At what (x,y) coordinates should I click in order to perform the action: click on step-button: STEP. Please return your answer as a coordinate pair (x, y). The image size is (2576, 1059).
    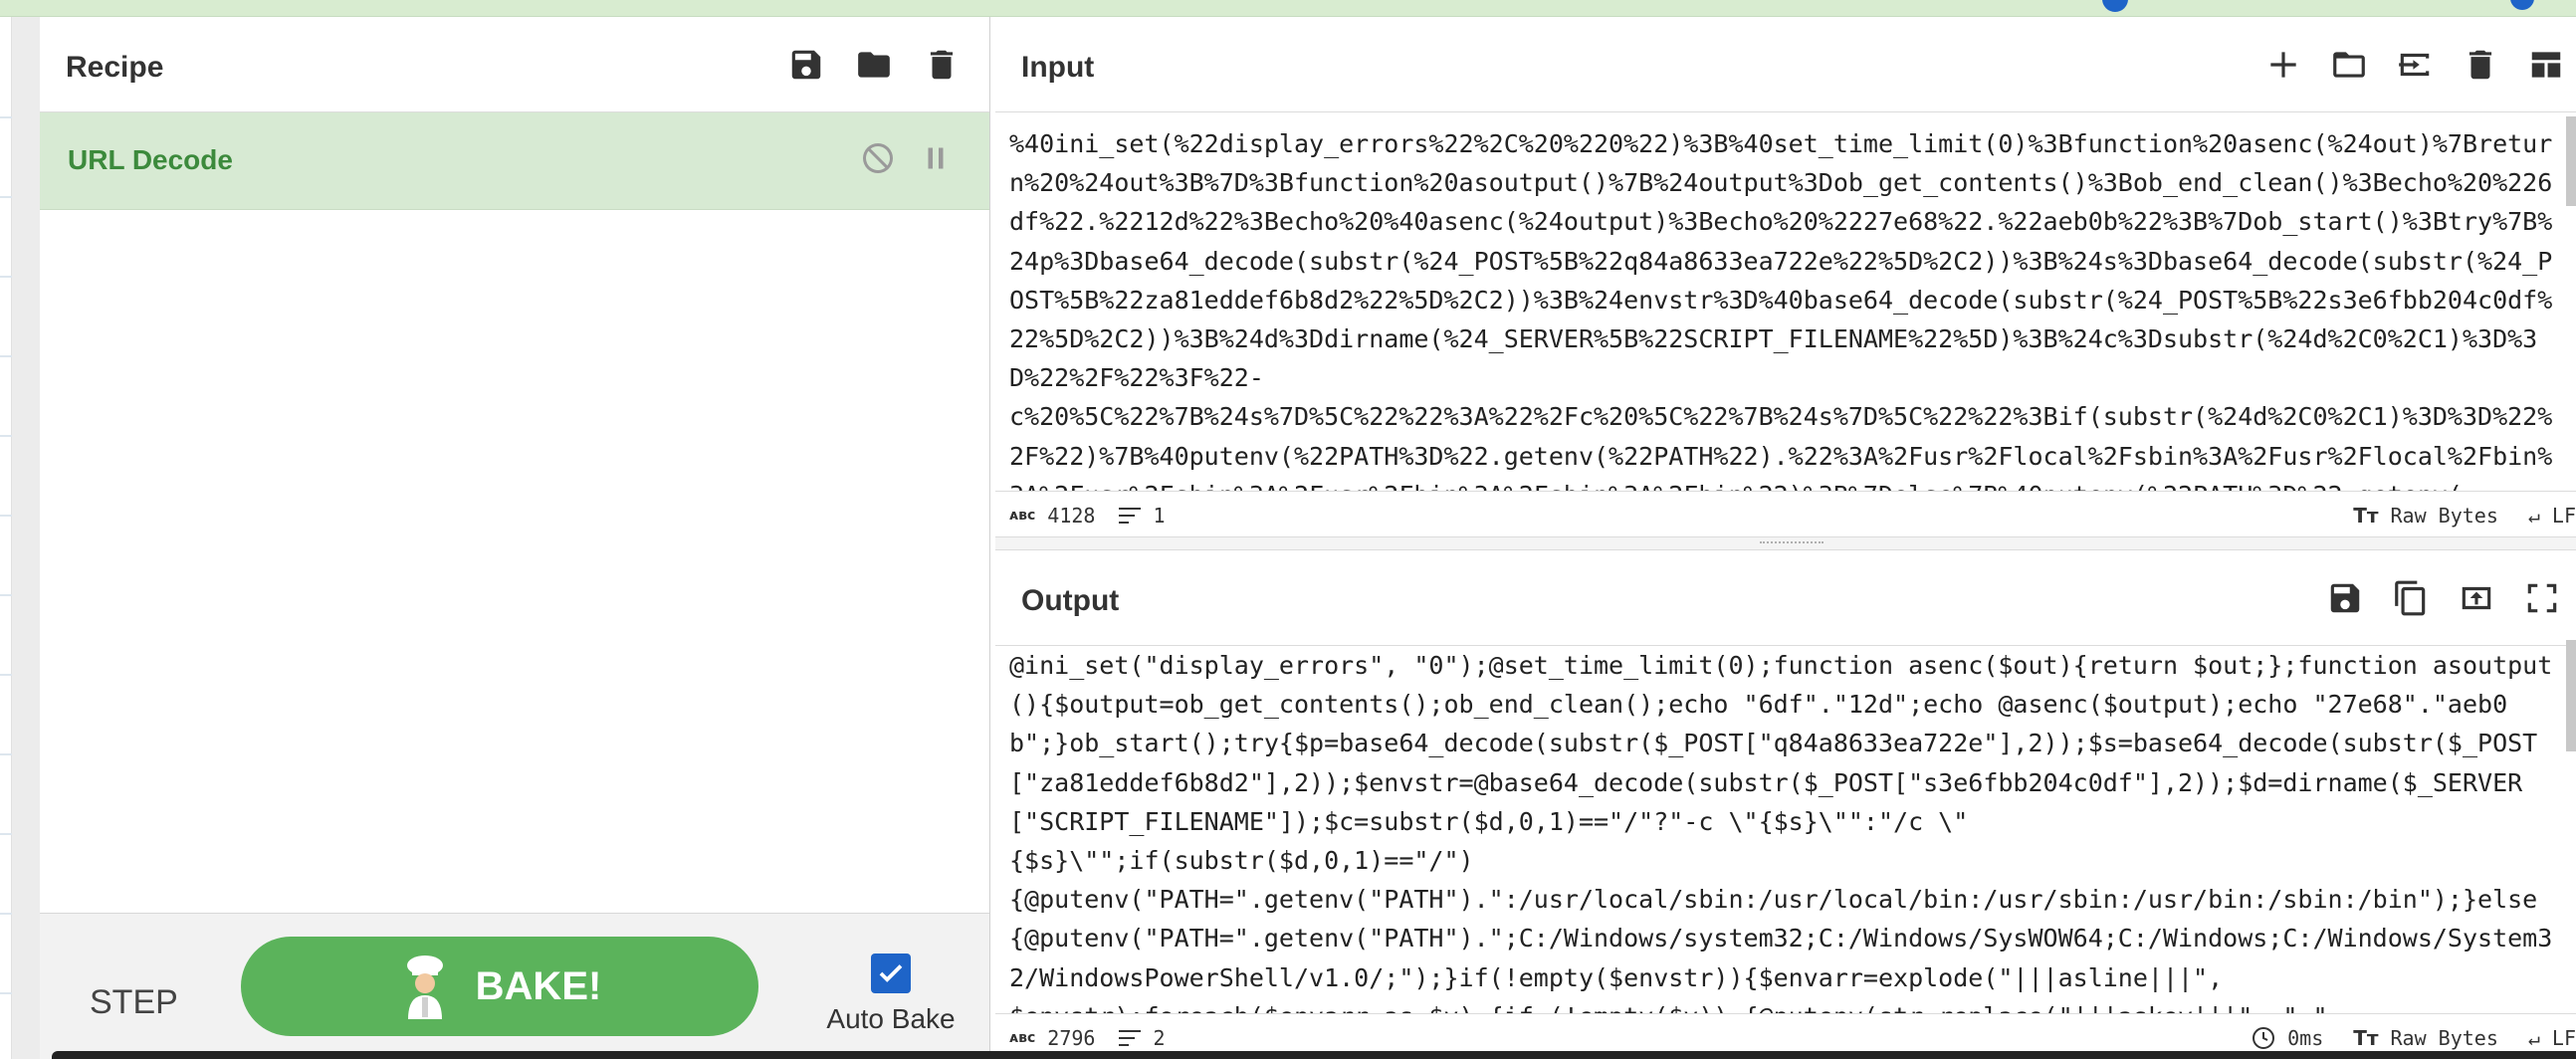
    Looking at the image, I should click on (134, 1002).